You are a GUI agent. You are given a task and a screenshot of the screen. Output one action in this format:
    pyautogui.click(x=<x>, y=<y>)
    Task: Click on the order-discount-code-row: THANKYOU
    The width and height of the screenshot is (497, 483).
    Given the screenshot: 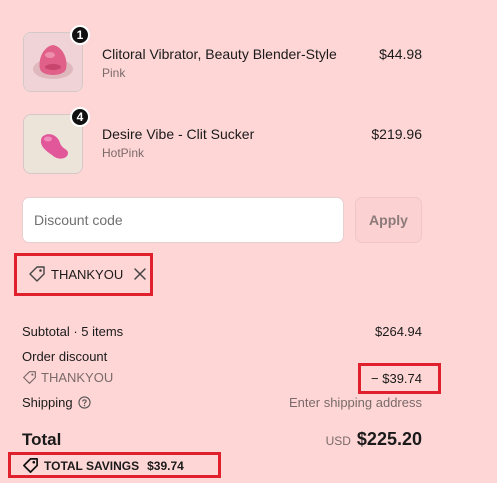 What is the action you would take?
    pyautogui.click(x=67, y=377)
    